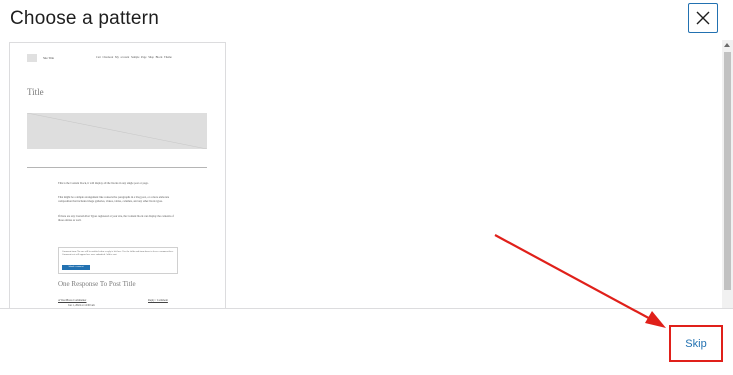 Image resolution: width=733 pixels, height=375 pixels. What do you see at coordinates (580, 281) in the screenshot?
I see `annotation-arrow` at bounding box center [580, 281].